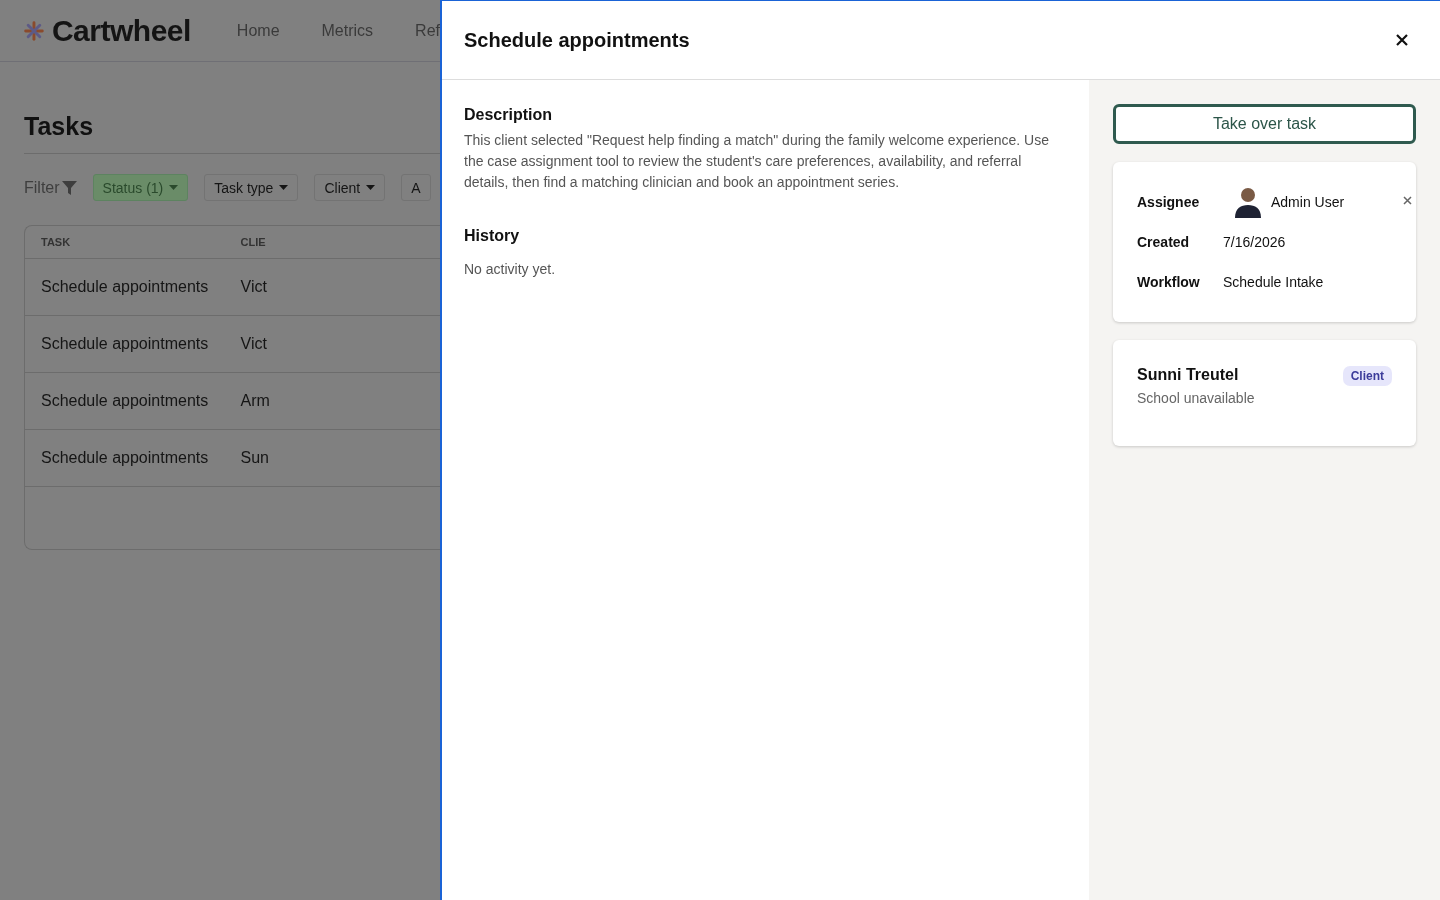 This screenshot has width=1440, height=900. Describe the element at coordinates (492, 236) in the screenshot. I see `section-heading: History` at that location.